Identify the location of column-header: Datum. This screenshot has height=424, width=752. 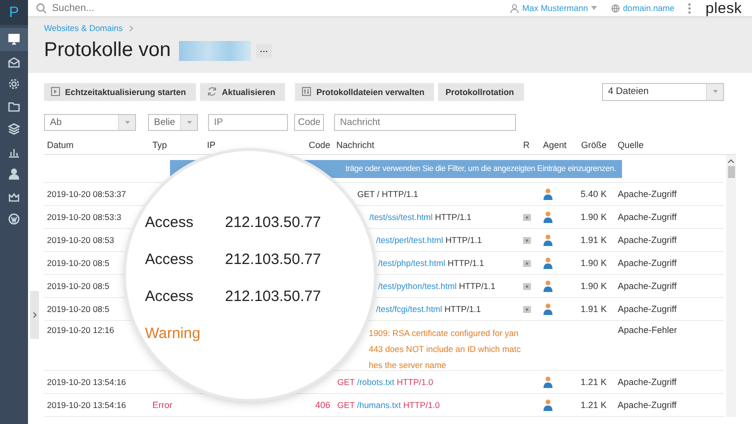
(97, 145).